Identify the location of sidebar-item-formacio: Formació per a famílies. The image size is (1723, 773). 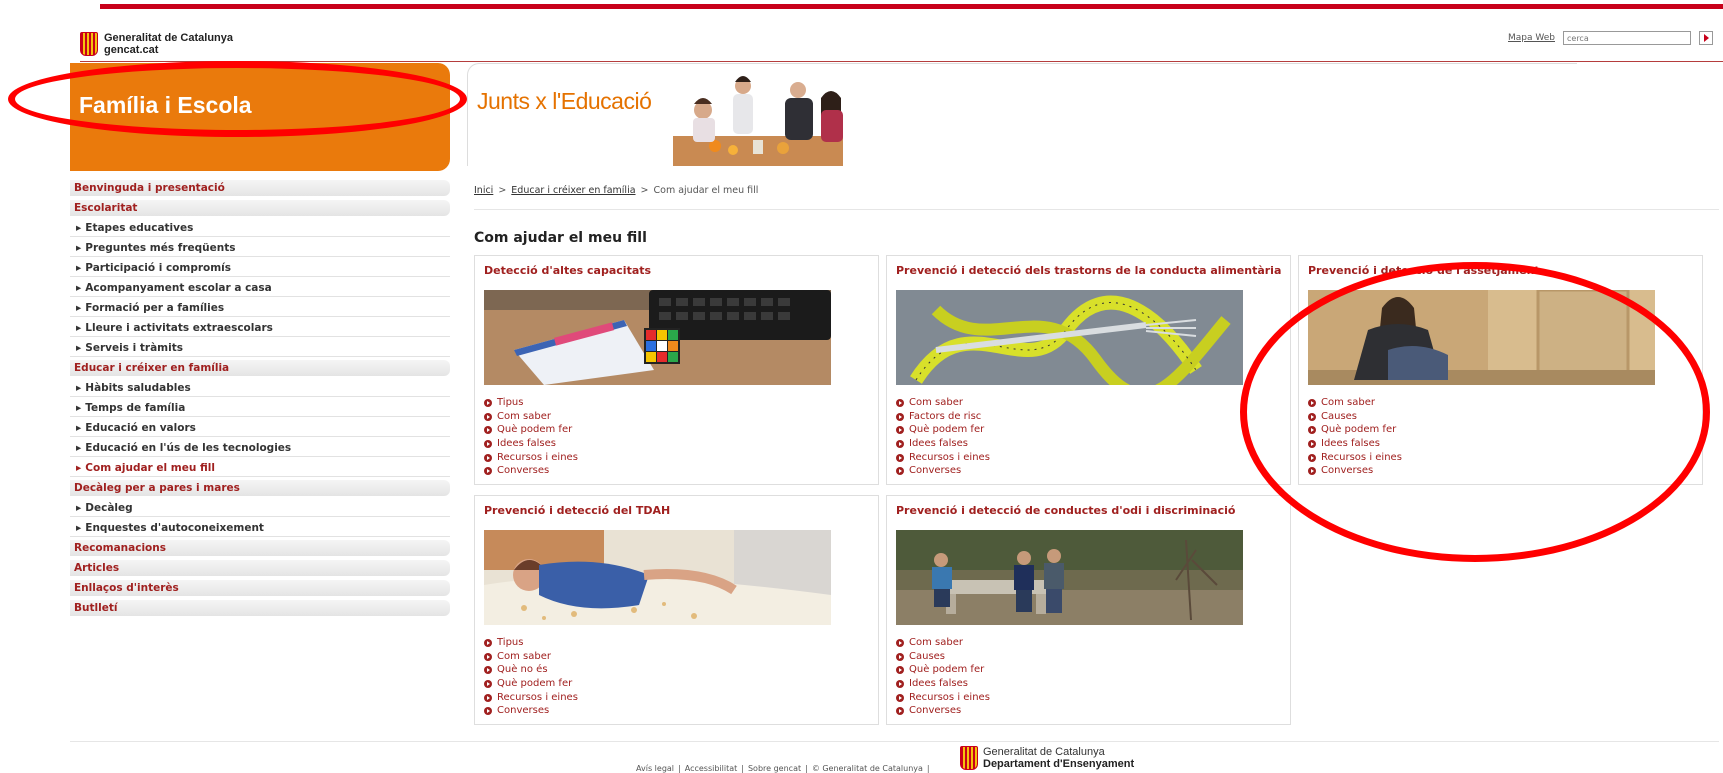
(260, 308).